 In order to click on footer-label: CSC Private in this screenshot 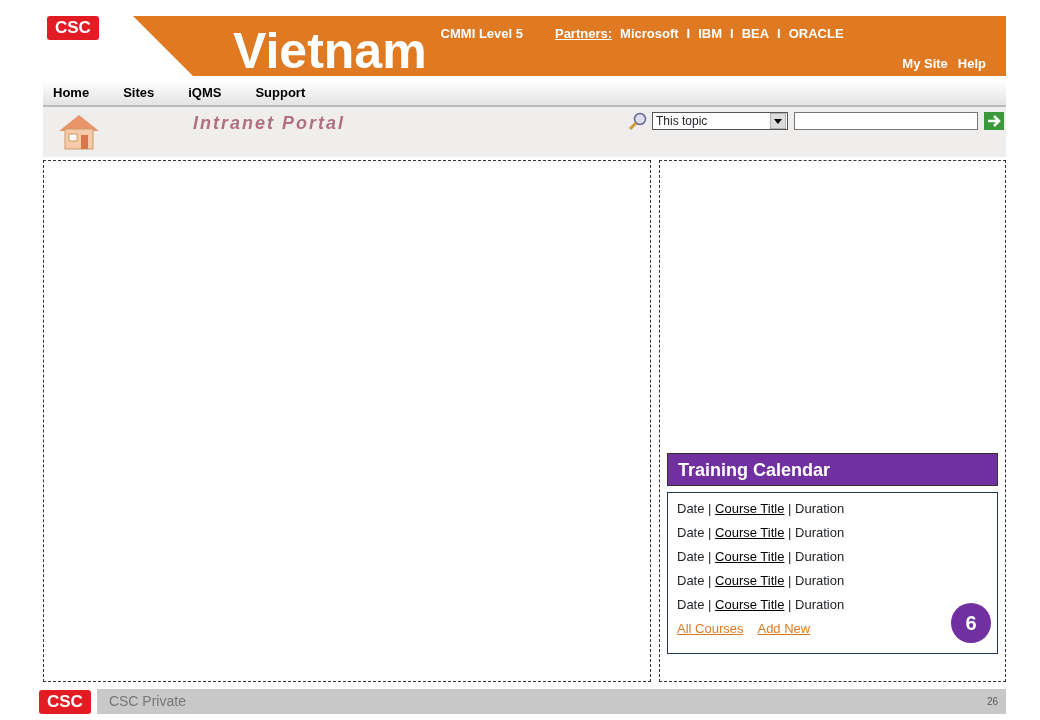, I will do `click(147, 701)`.